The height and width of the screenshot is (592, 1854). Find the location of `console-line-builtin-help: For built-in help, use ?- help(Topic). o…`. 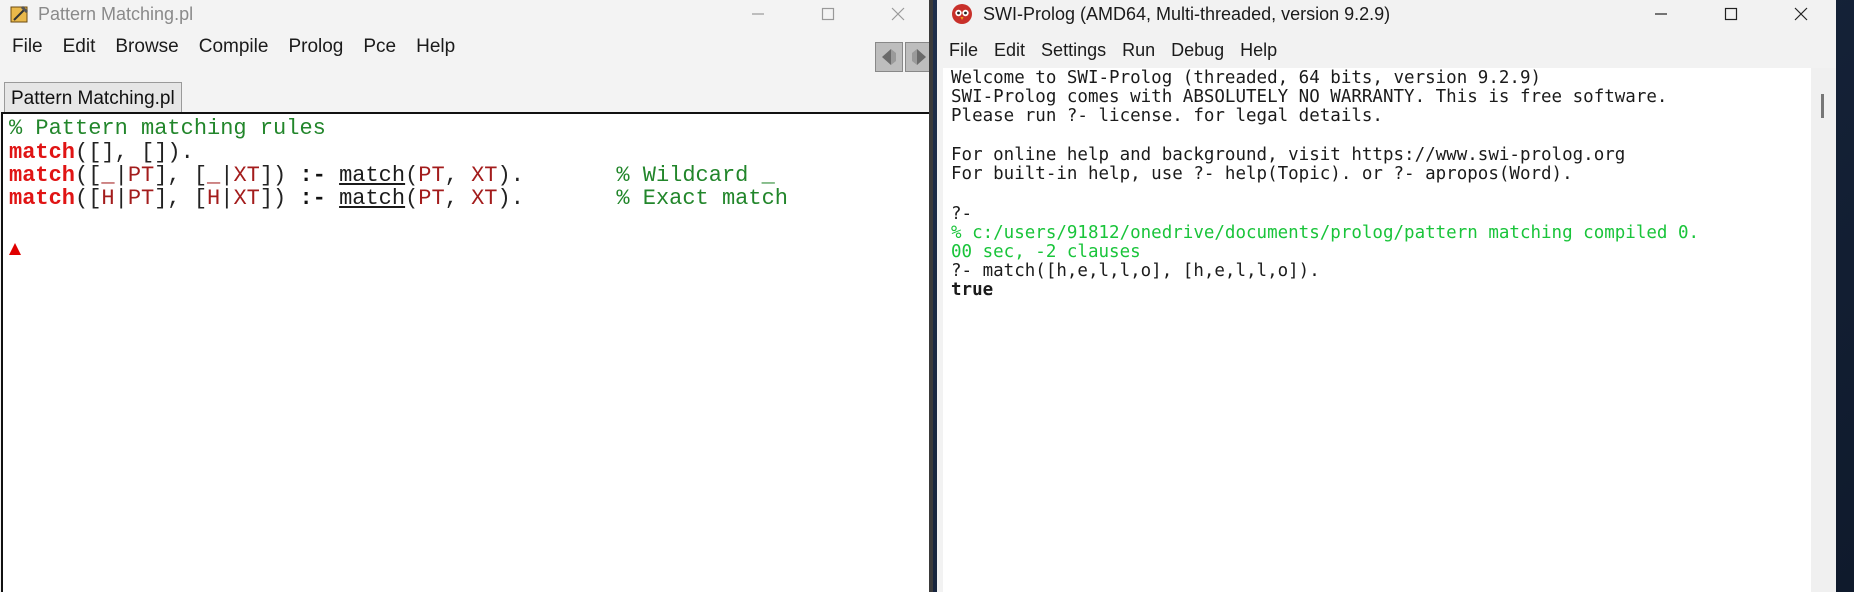

console-line-builtin-help: For built-in help, use ?- help(Topic). o… is located at coordinates (1262, 174).